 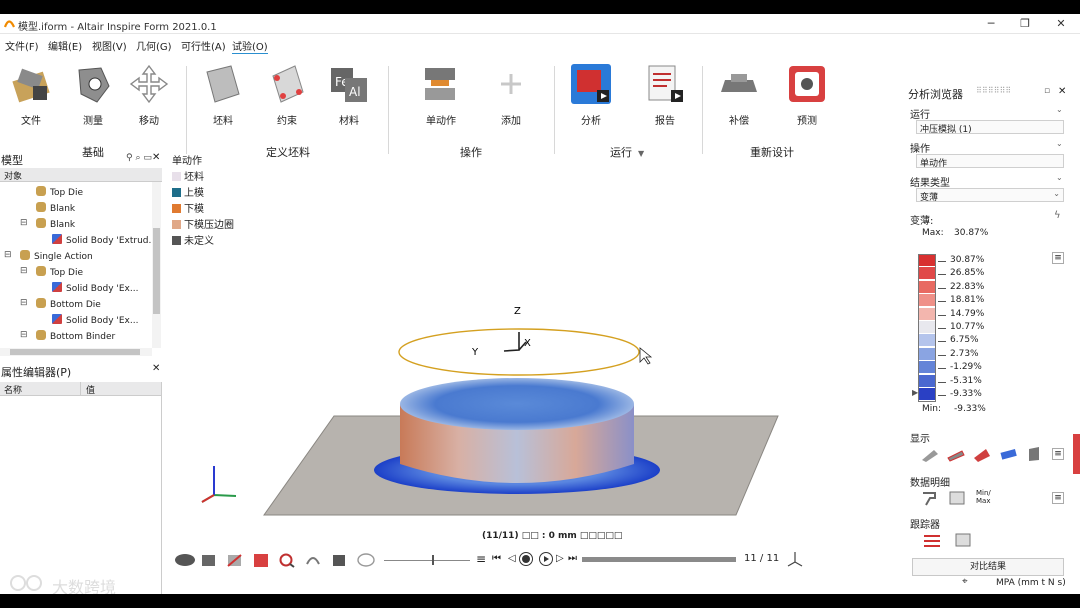 I want to click on legend-label: 下模, so click(x=194, y=209).